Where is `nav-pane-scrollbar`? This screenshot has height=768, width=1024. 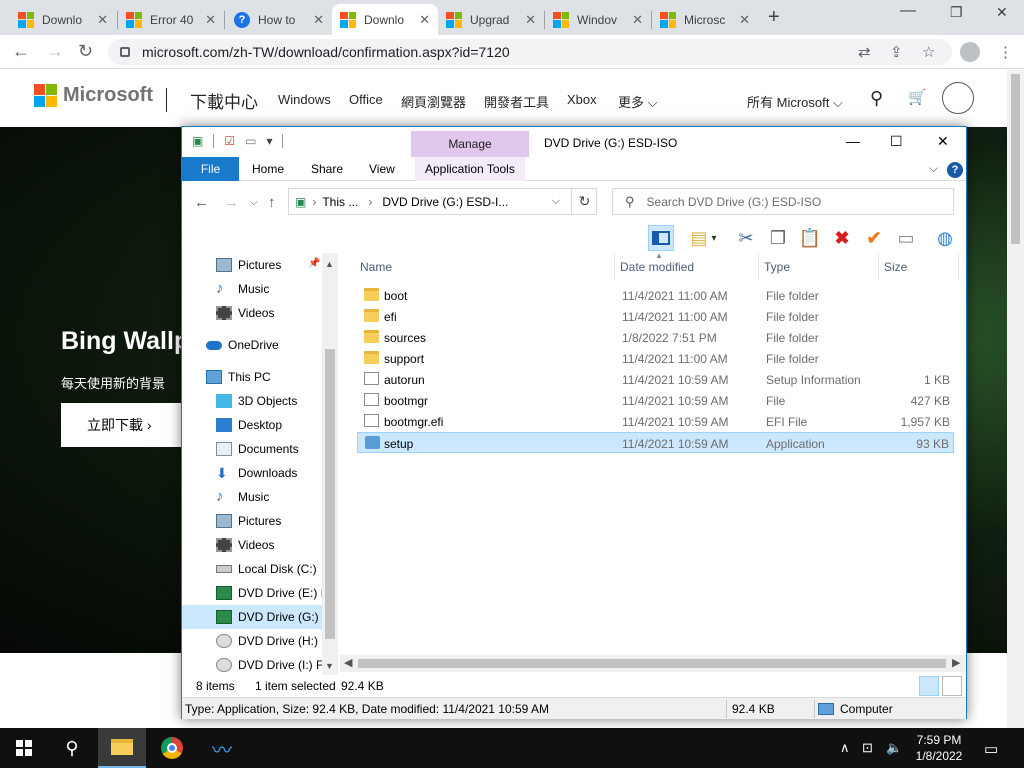 nav-pane-scrollbar is located at coordinates (330, 464).